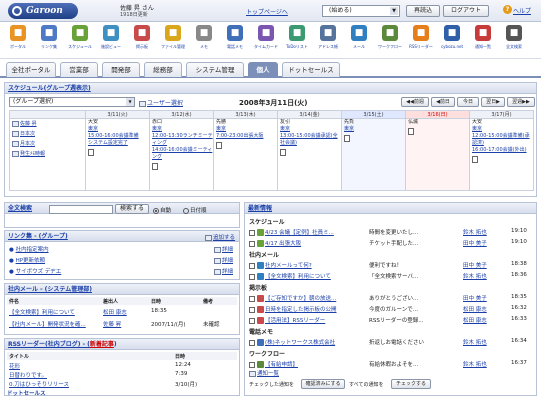 This screenshot has width=541, height=400. Describe the element at coordinates (132, 209) in the screenshot. I see `search-button: 検索する` at that location.